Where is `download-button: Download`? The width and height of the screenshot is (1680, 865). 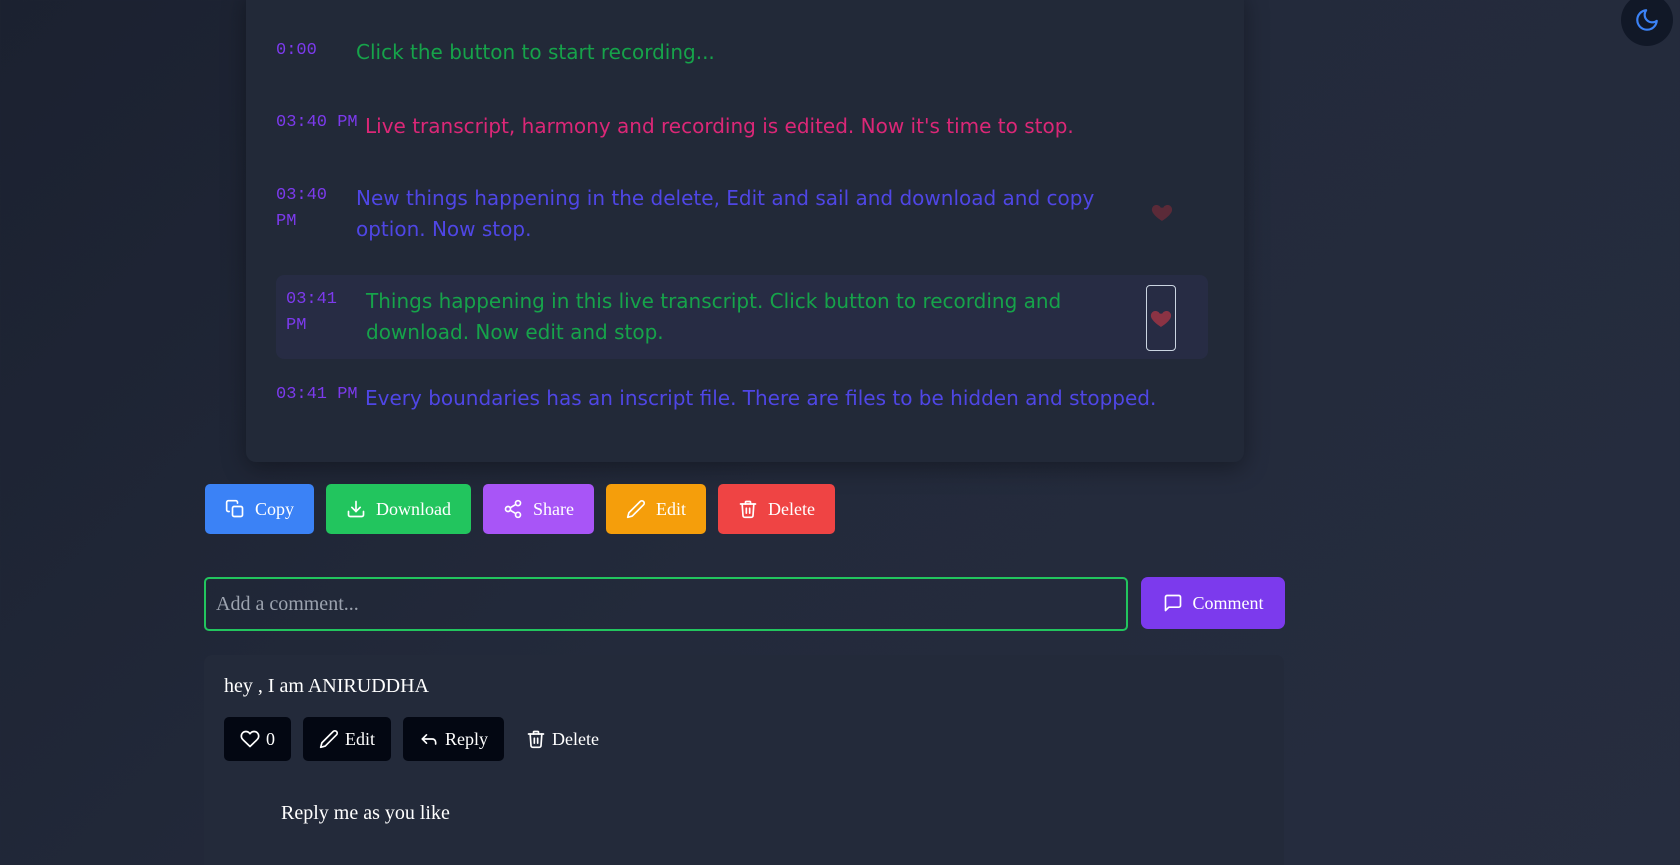 download-button: Download is located at coordinates (399, 509).